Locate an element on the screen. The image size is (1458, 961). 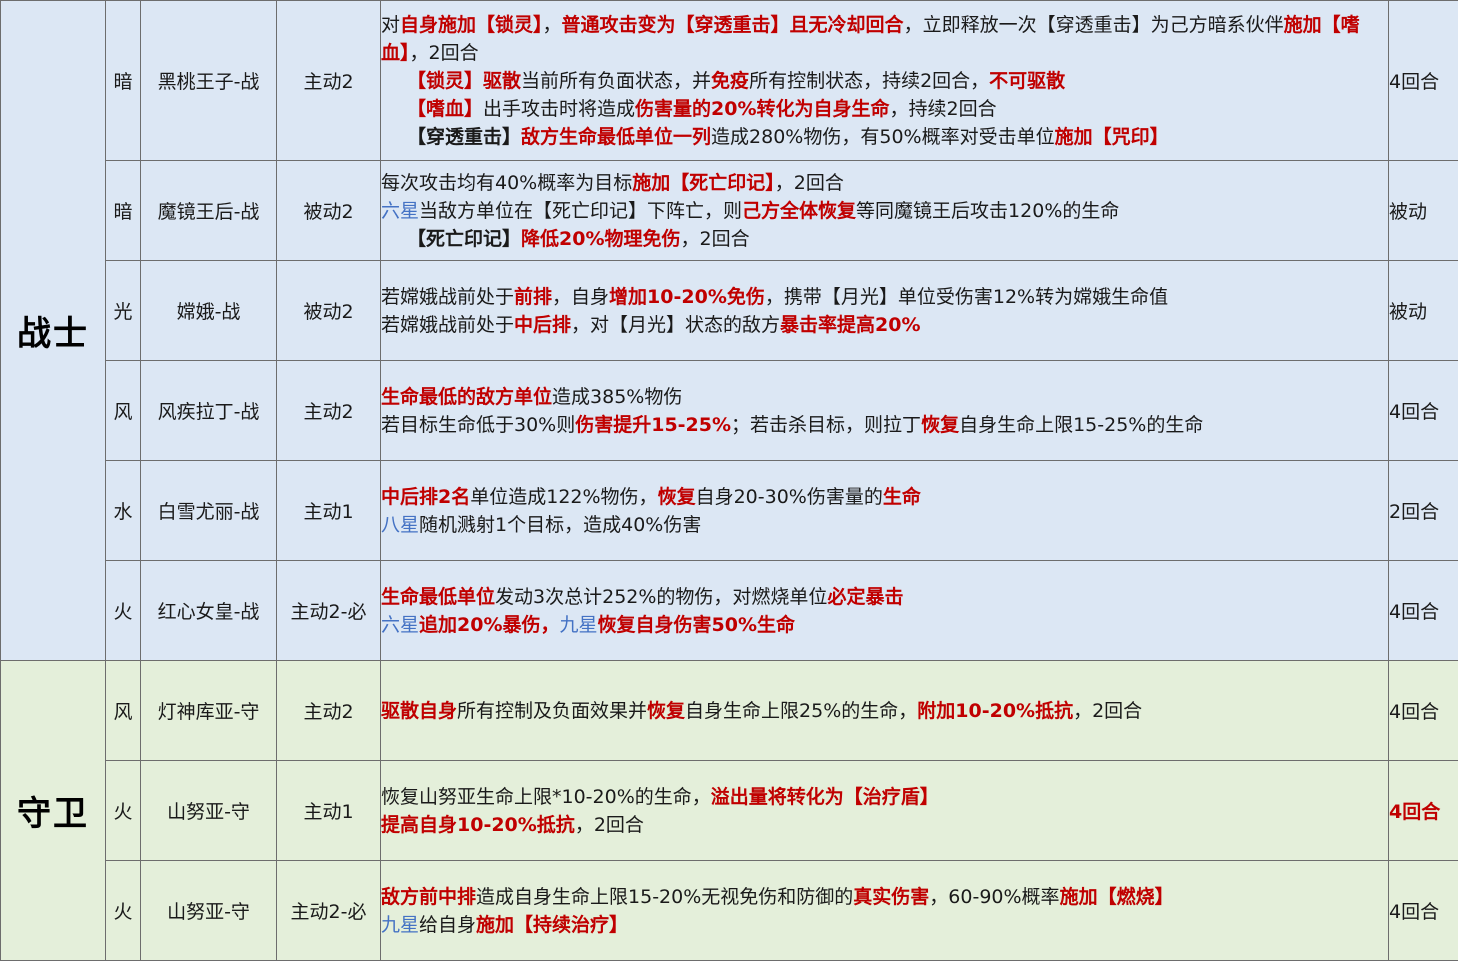
hero-name-cell: 风疾拉丁-战 is located at coordinates (208, 410).